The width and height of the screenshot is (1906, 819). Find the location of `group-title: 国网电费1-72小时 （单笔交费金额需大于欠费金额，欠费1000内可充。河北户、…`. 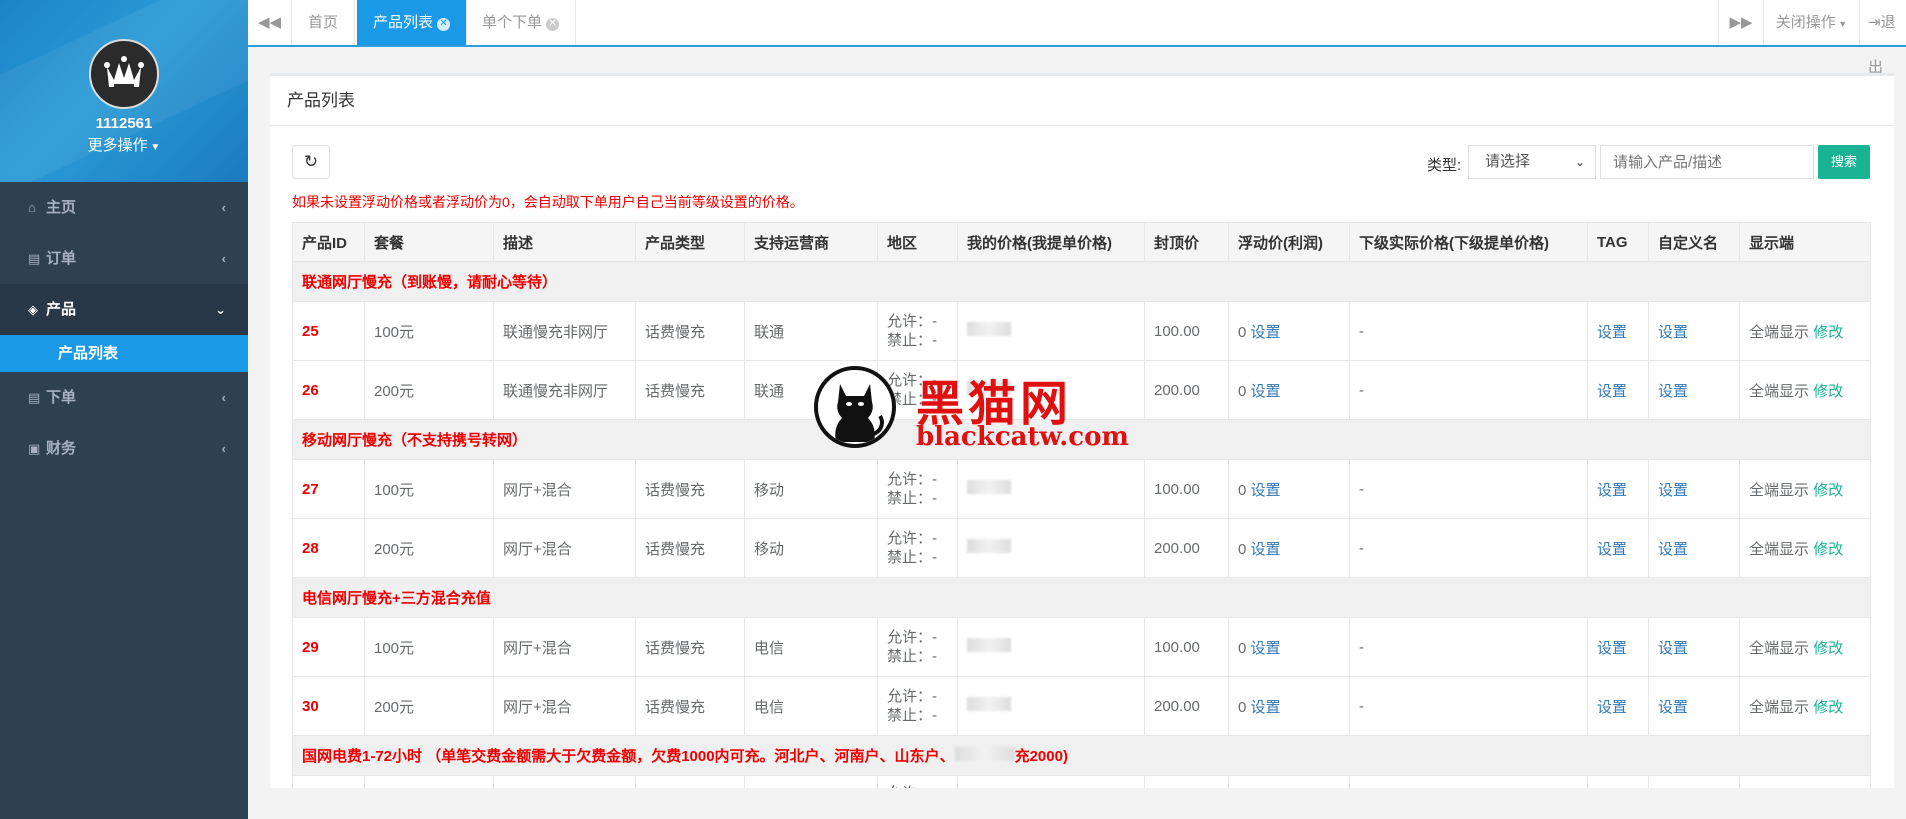

group-title: 国网电费1-72小时 （单笔交费金额需大于欠费金额，欠费1000内可充。河北户、… is located at coordinates (1081, 755).